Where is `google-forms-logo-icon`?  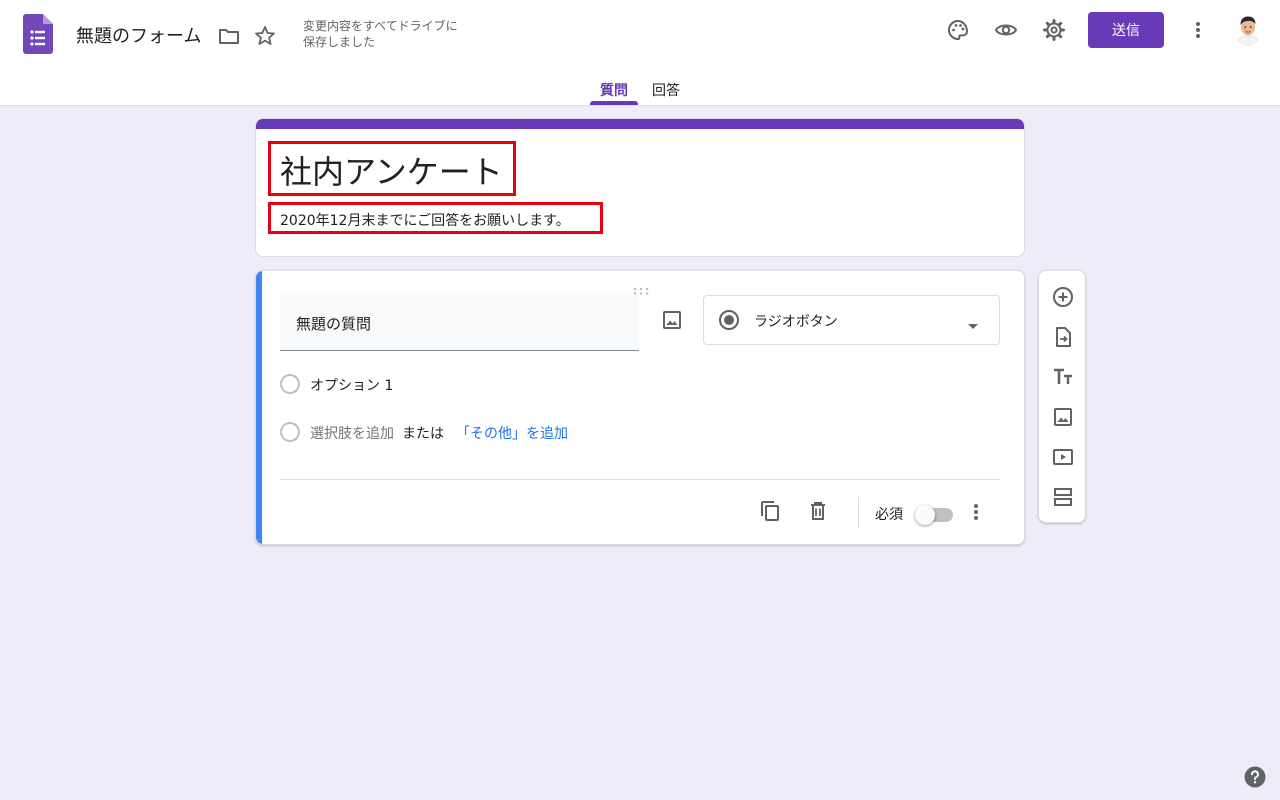 google-forms-logo-icon is located at coordinates (38, 34).